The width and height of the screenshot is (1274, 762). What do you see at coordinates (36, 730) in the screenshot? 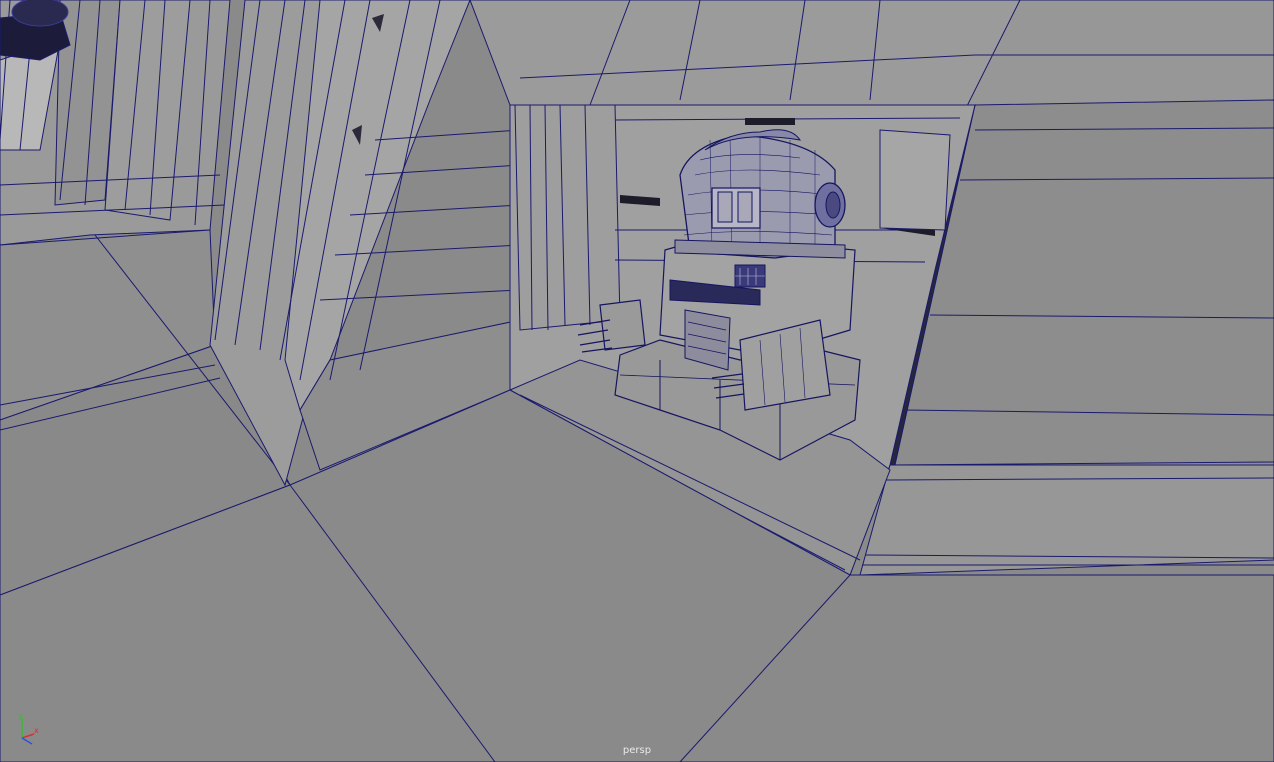
I see `axis-x-label: x` at bounding box center [36, 730].